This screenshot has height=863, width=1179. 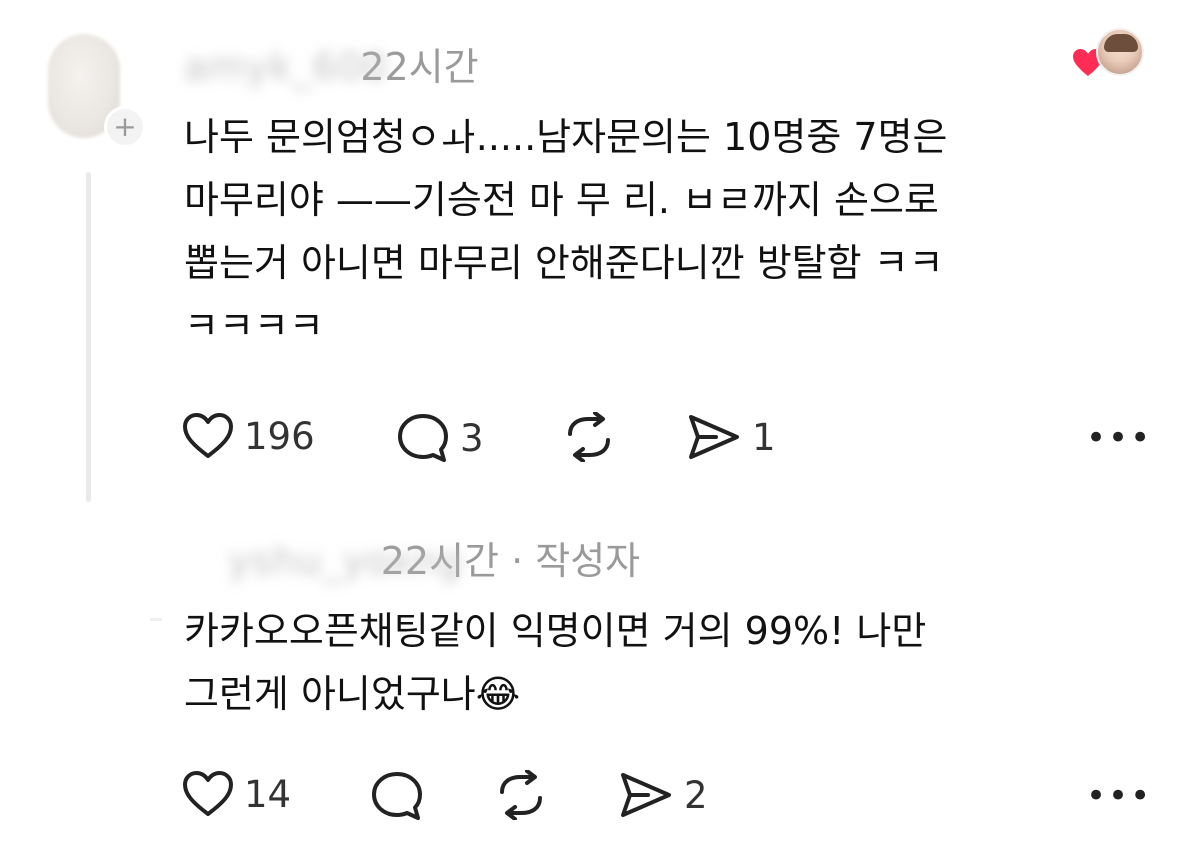 I want to click on post-body-line: 나두 문의엄청ㅇㅘ.....남자문의는 10명중 7명은, so click(x=566, y=137).